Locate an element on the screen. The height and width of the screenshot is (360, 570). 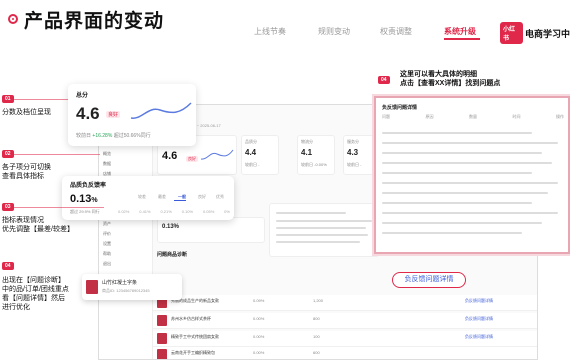
sub-score-value: 4.3 is located at coordinates (353, 152).